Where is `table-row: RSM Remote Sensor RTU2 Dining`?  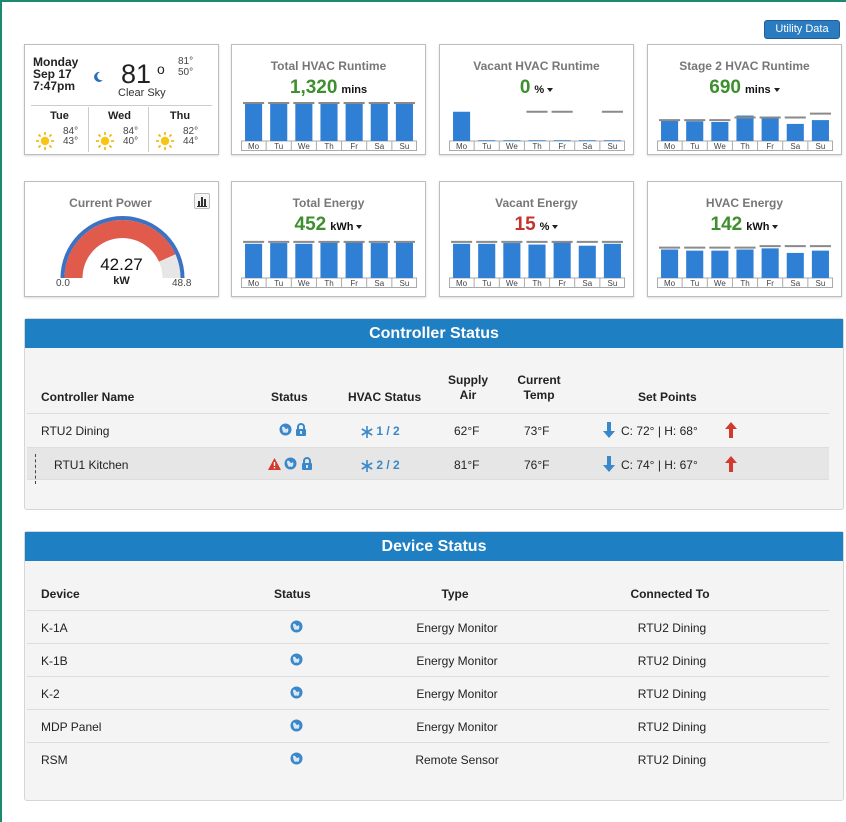
table-row: RSM Remote Sensor RTU2 Dining is located at coordinates (428, 758).